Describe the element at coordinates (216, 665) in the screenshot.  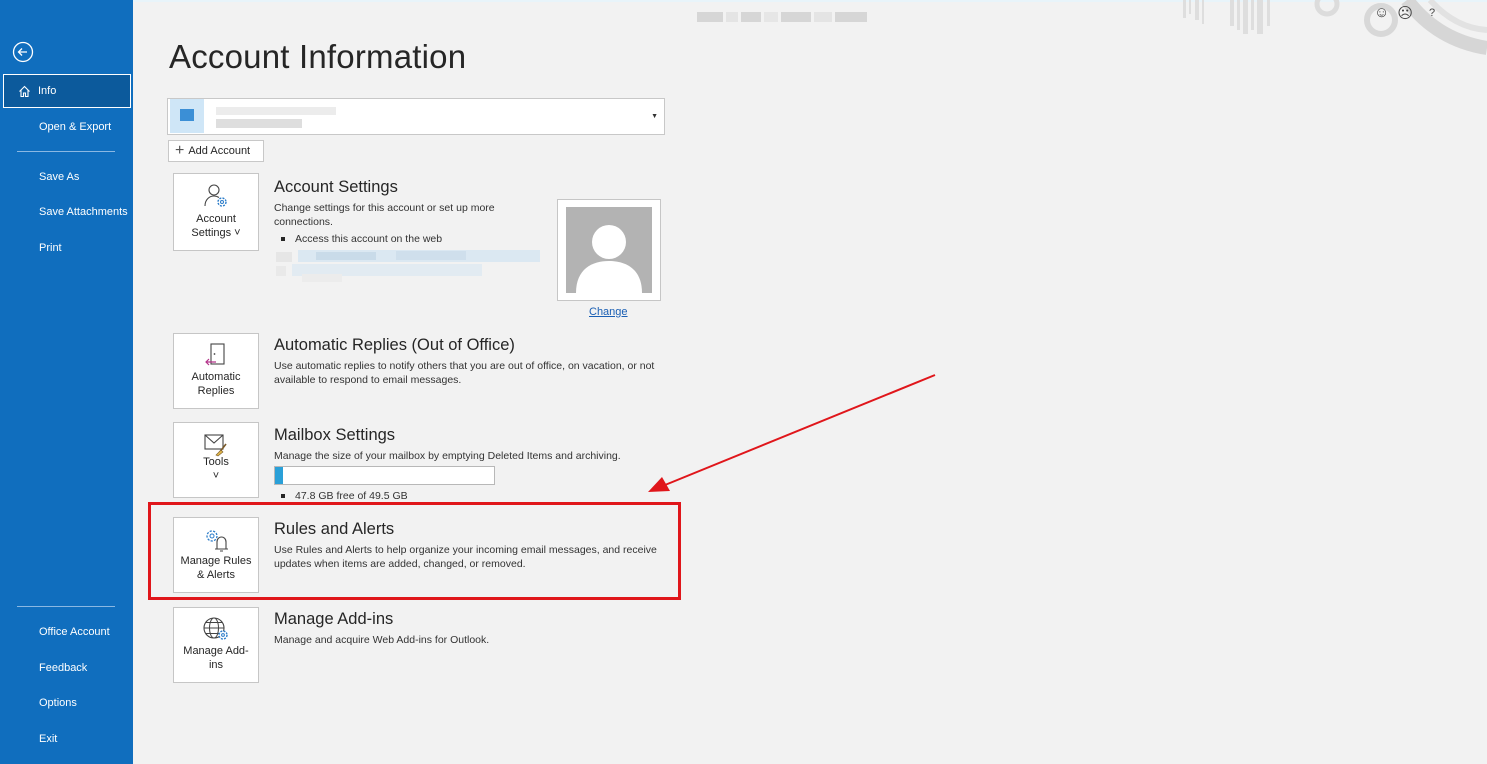
I see `manage-add-ins-tile-label: ins` at that location.